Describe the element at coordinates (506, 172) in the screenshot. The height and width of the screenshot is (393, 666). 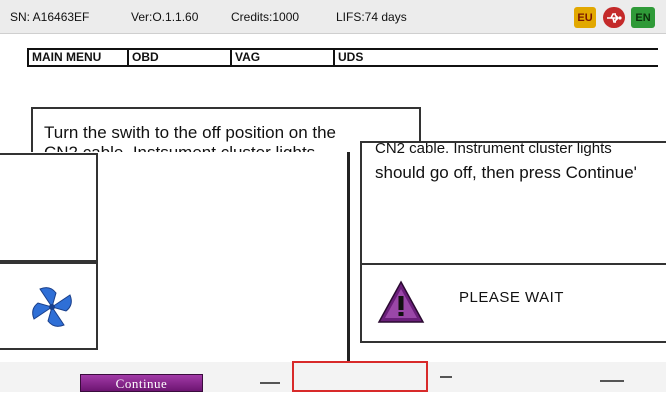
I see `instruction-line-continue: should go off, then press Continue'` at that location.